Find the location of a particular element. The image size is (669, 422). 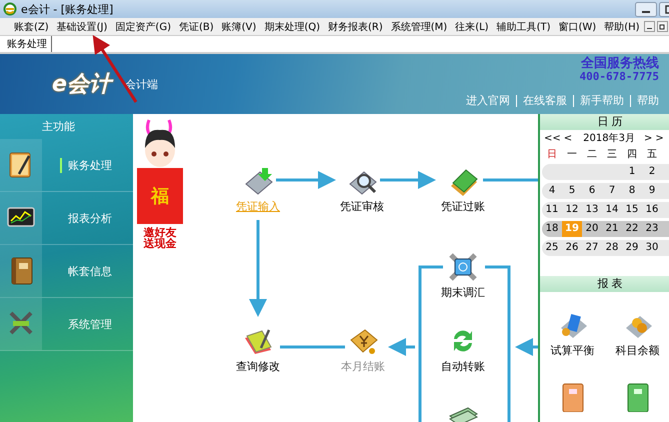

money-stack-icon is located at coordinates (463, 414).